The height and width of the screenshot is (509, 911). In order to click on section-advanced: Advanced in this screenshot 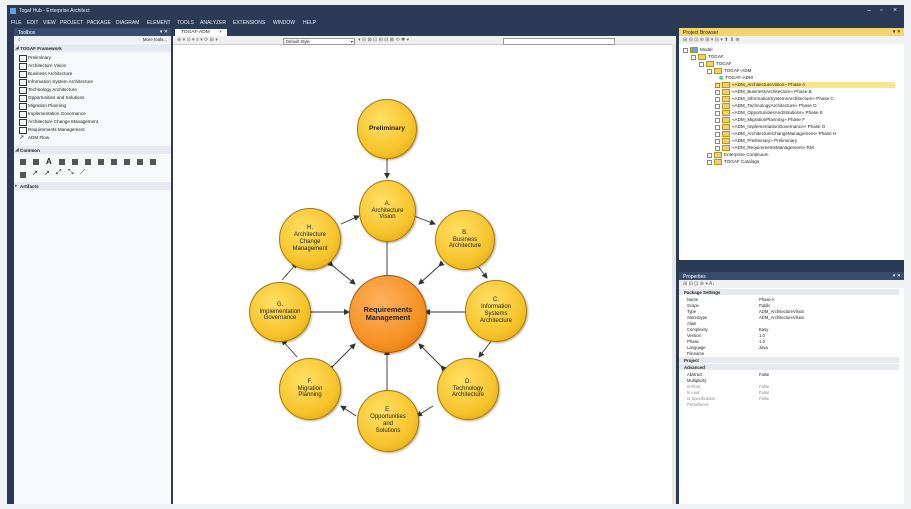, I will do `click(789, 367)`.